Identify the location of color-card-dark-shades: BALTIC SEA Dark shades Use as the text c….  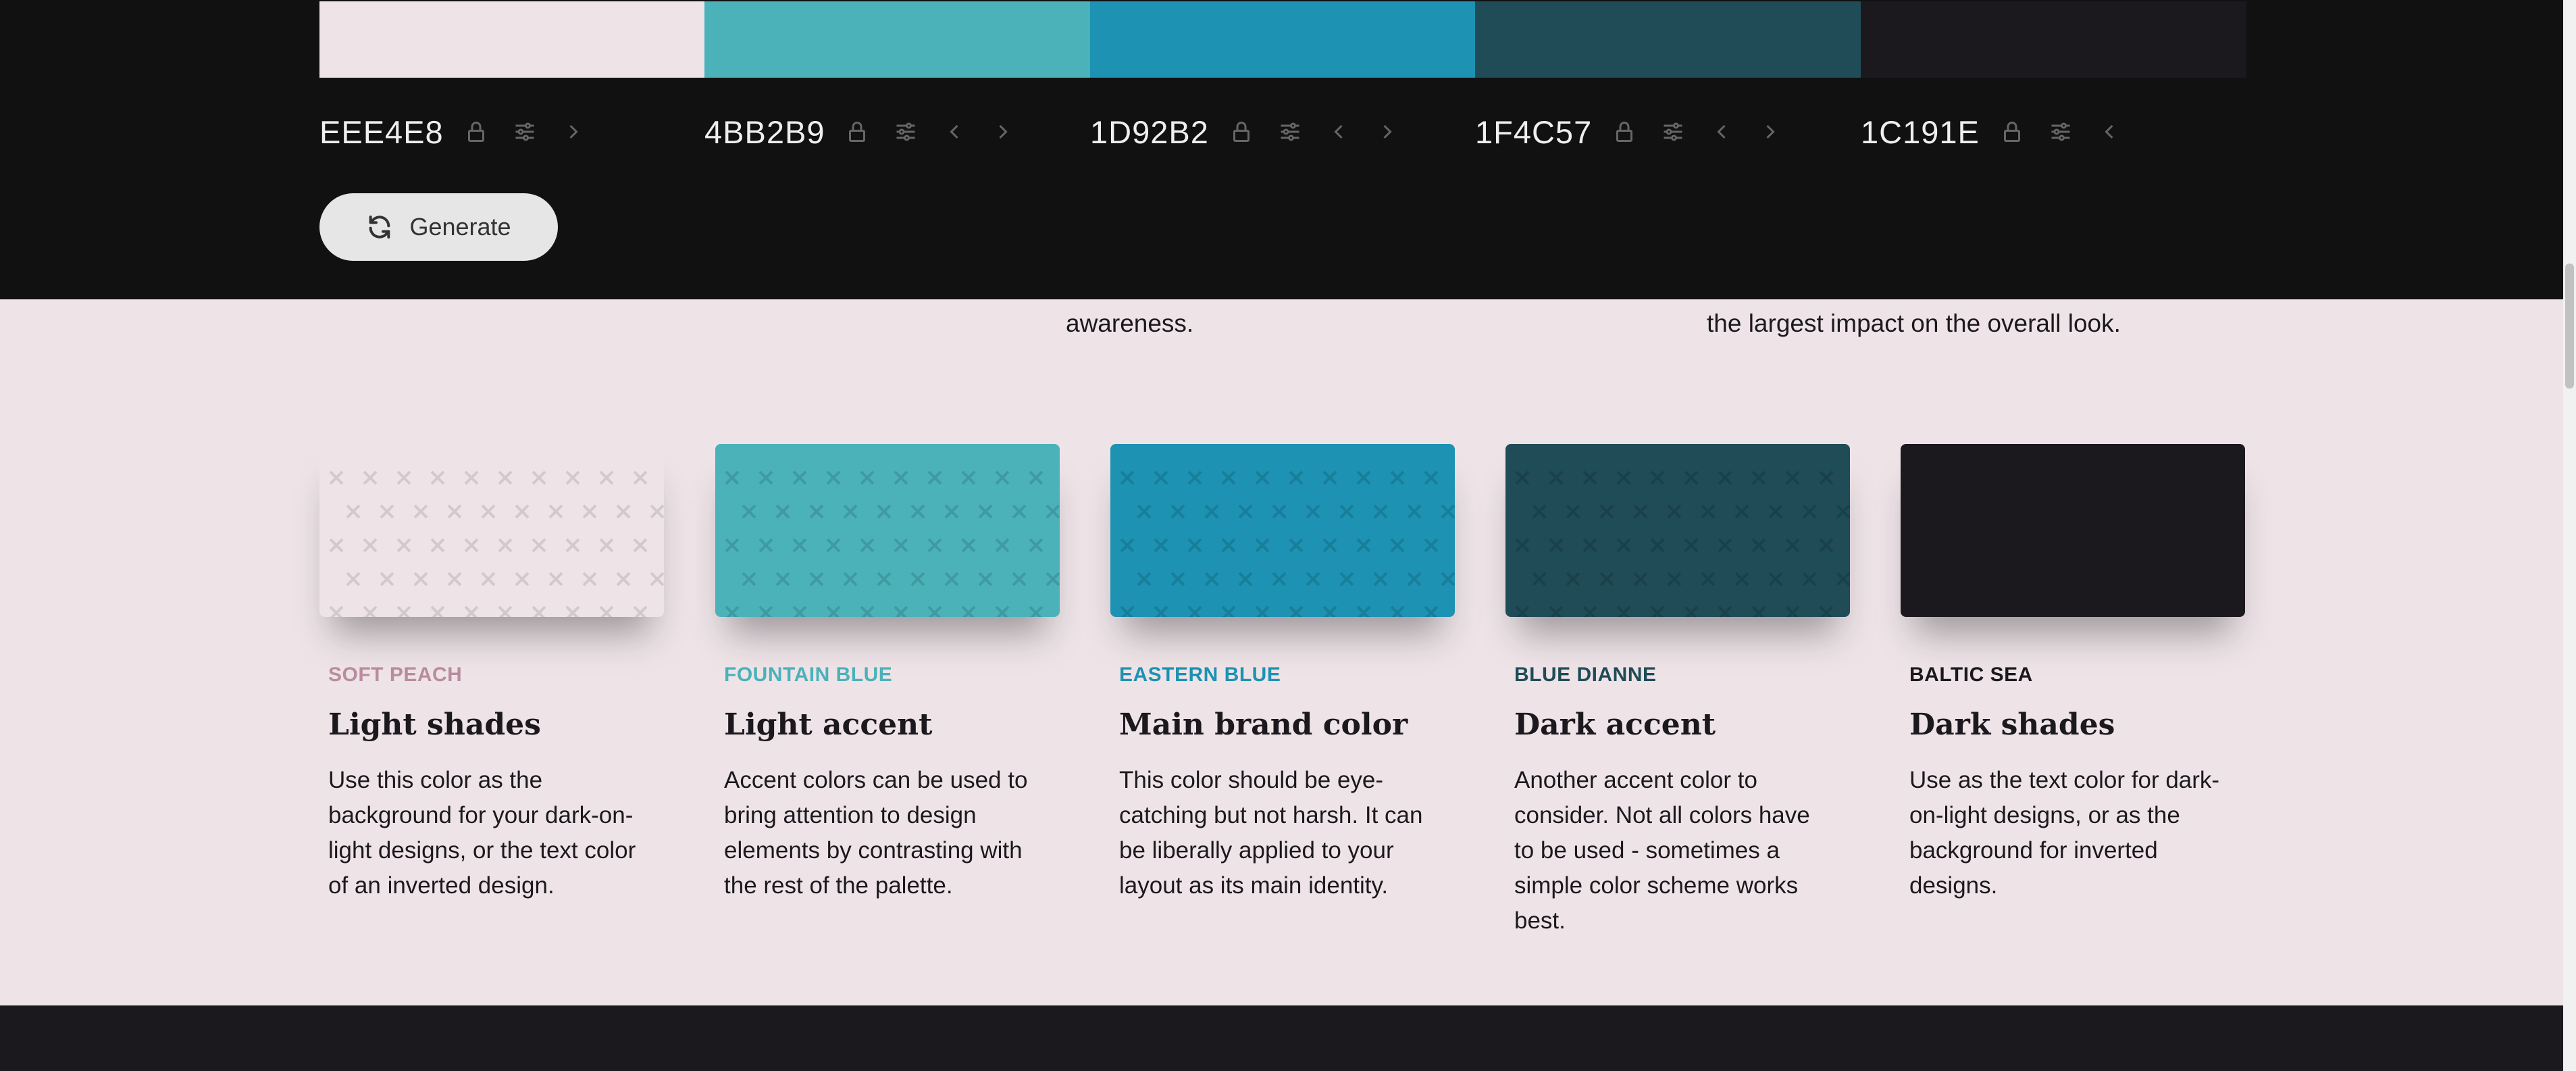
(2073, 673).